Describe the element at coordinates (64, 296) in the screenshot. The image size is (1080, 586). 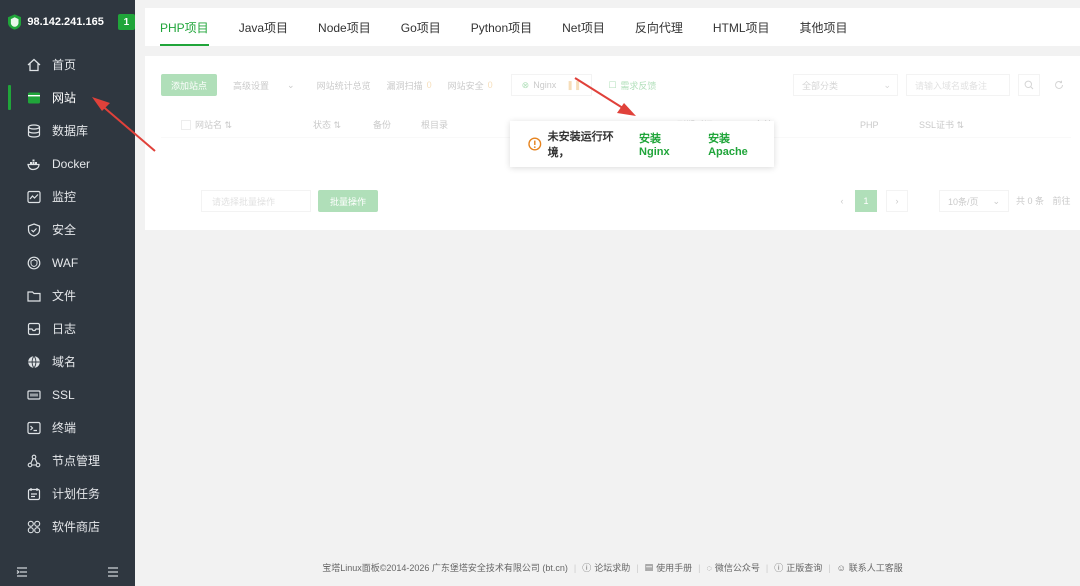
I see `sidebar-item-label: 文件` at that location.